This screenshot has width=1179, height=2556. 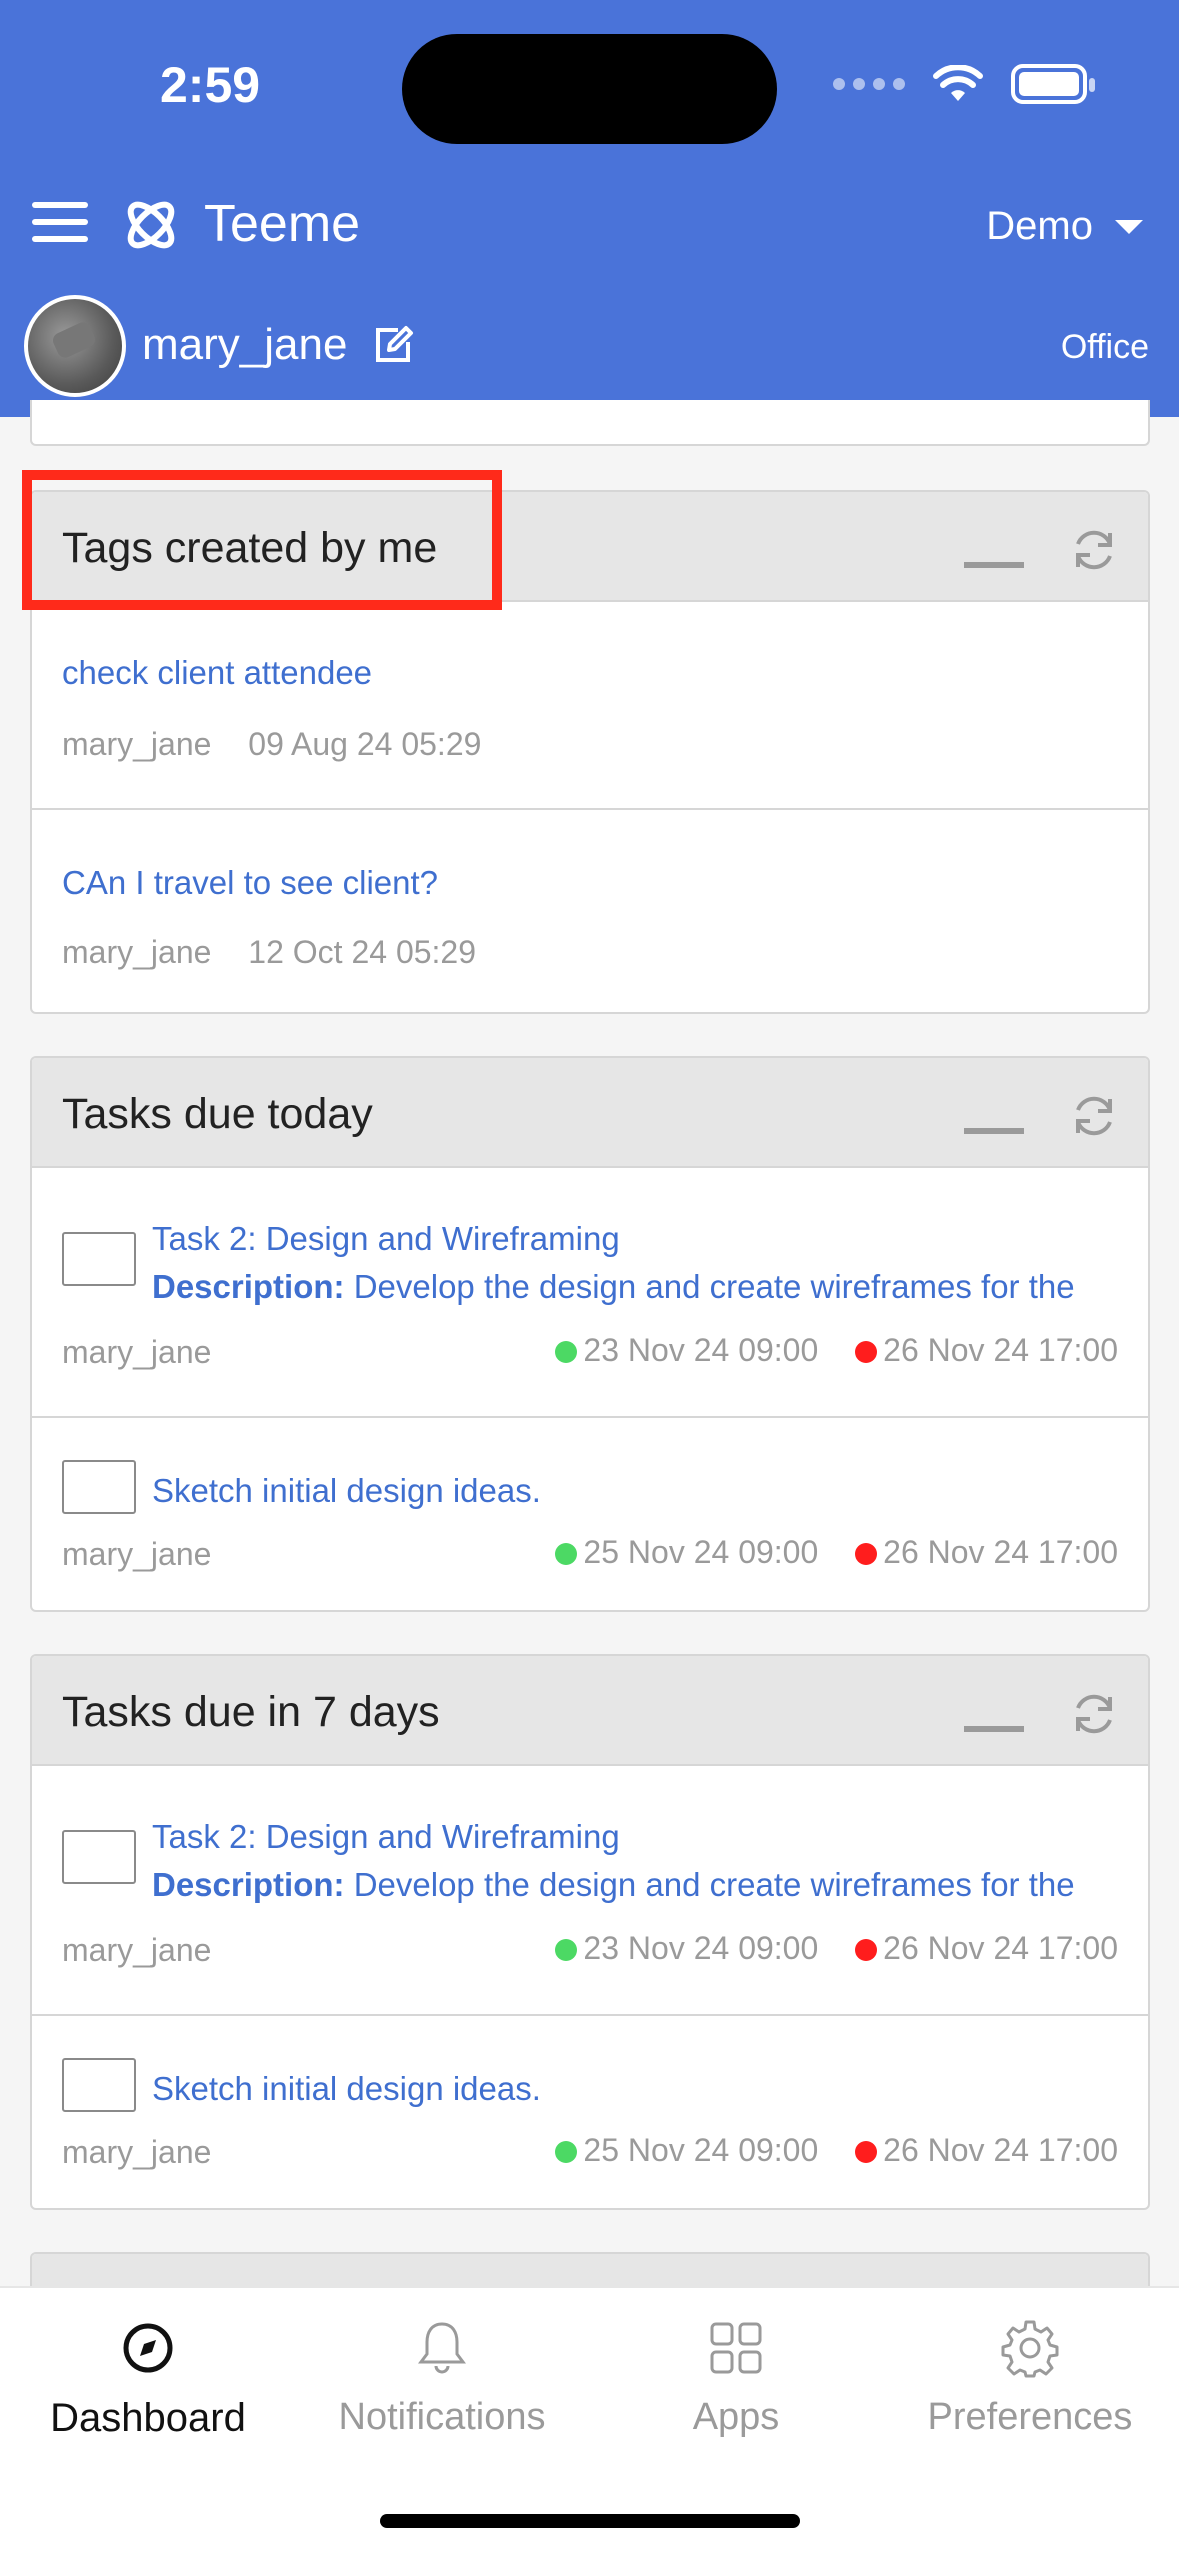 I want to click on username: mary_jane, so click(x=245, y=344).